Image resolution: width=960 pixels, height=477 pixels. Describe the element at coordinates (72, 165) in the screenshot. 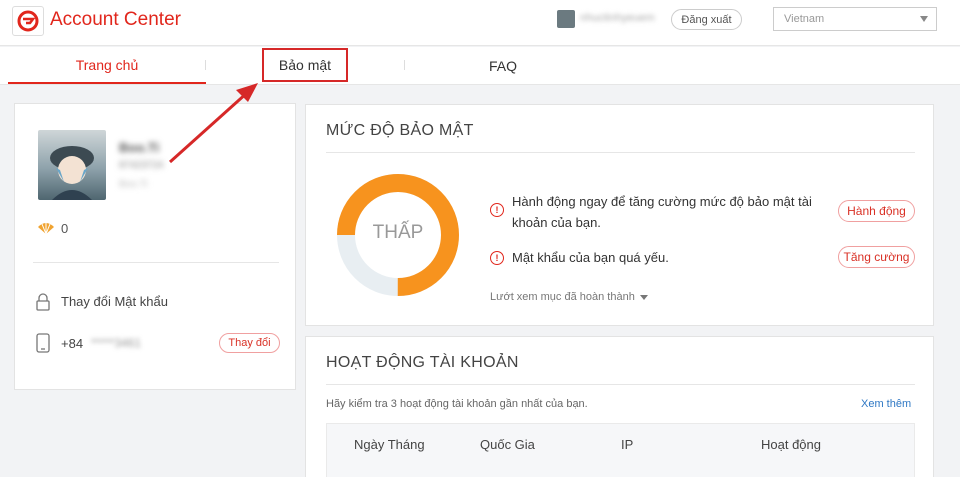

I see `profile-avatar` at that location.